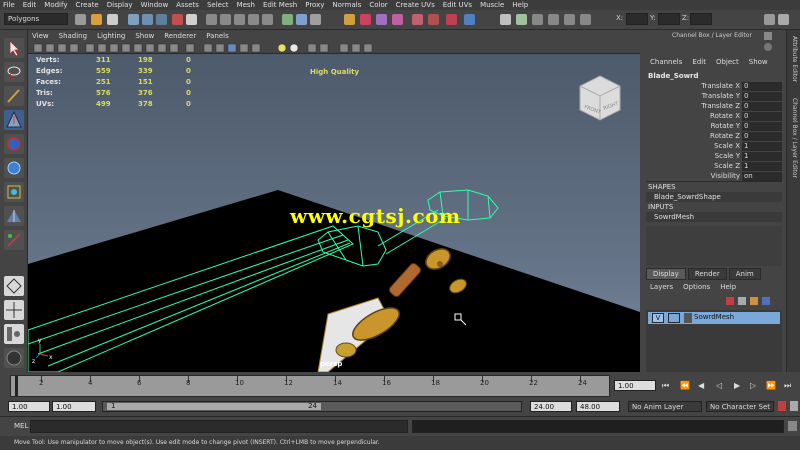  What do you see at coordinates (691, 166) in the screenshot?
I see `attribute-label: Scale Z` at bounding box center [691, 166].